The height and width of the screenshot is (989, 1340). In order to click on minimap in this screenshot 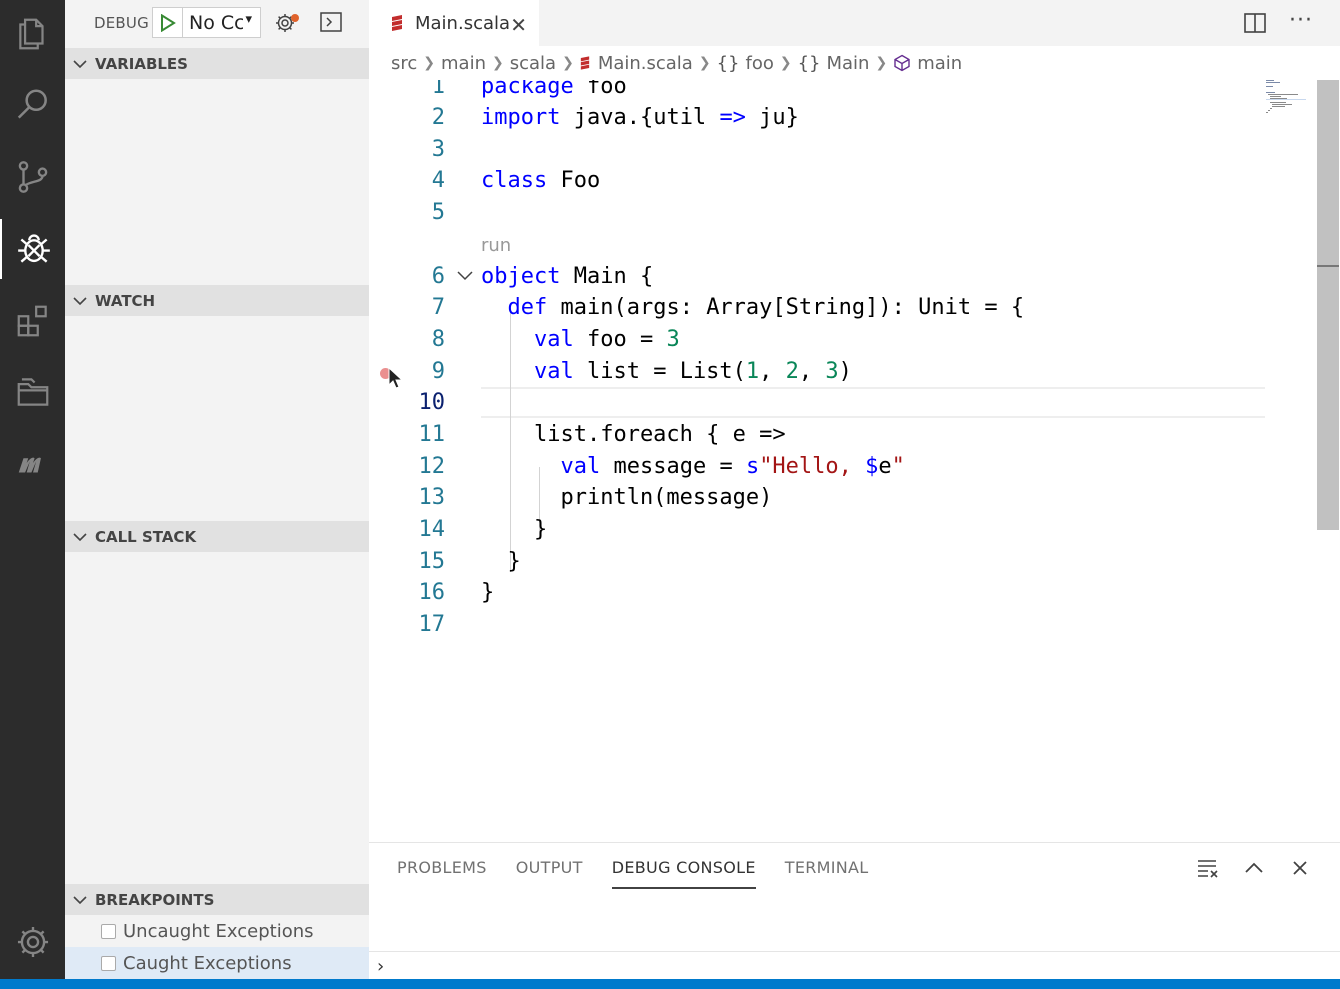, I will do `click(1289, 100)`.